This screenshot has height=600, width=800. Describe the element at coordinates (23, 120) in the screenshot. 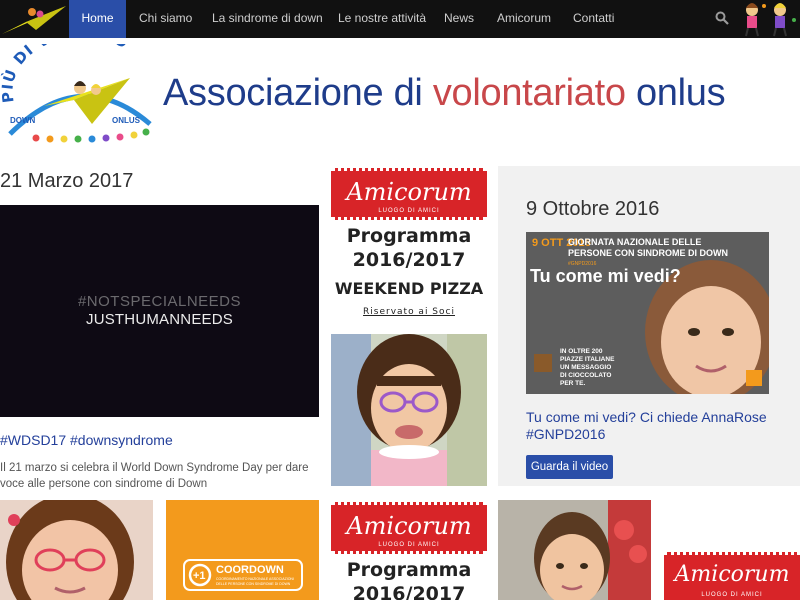

I see `logo-down-text: DOWN` at that location.